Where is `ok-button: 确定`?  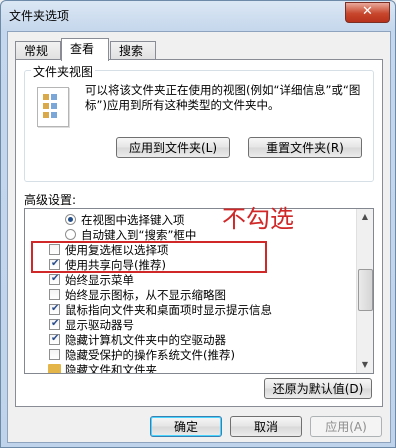
ok-button: 确定 is located at coordinates (186, 426).